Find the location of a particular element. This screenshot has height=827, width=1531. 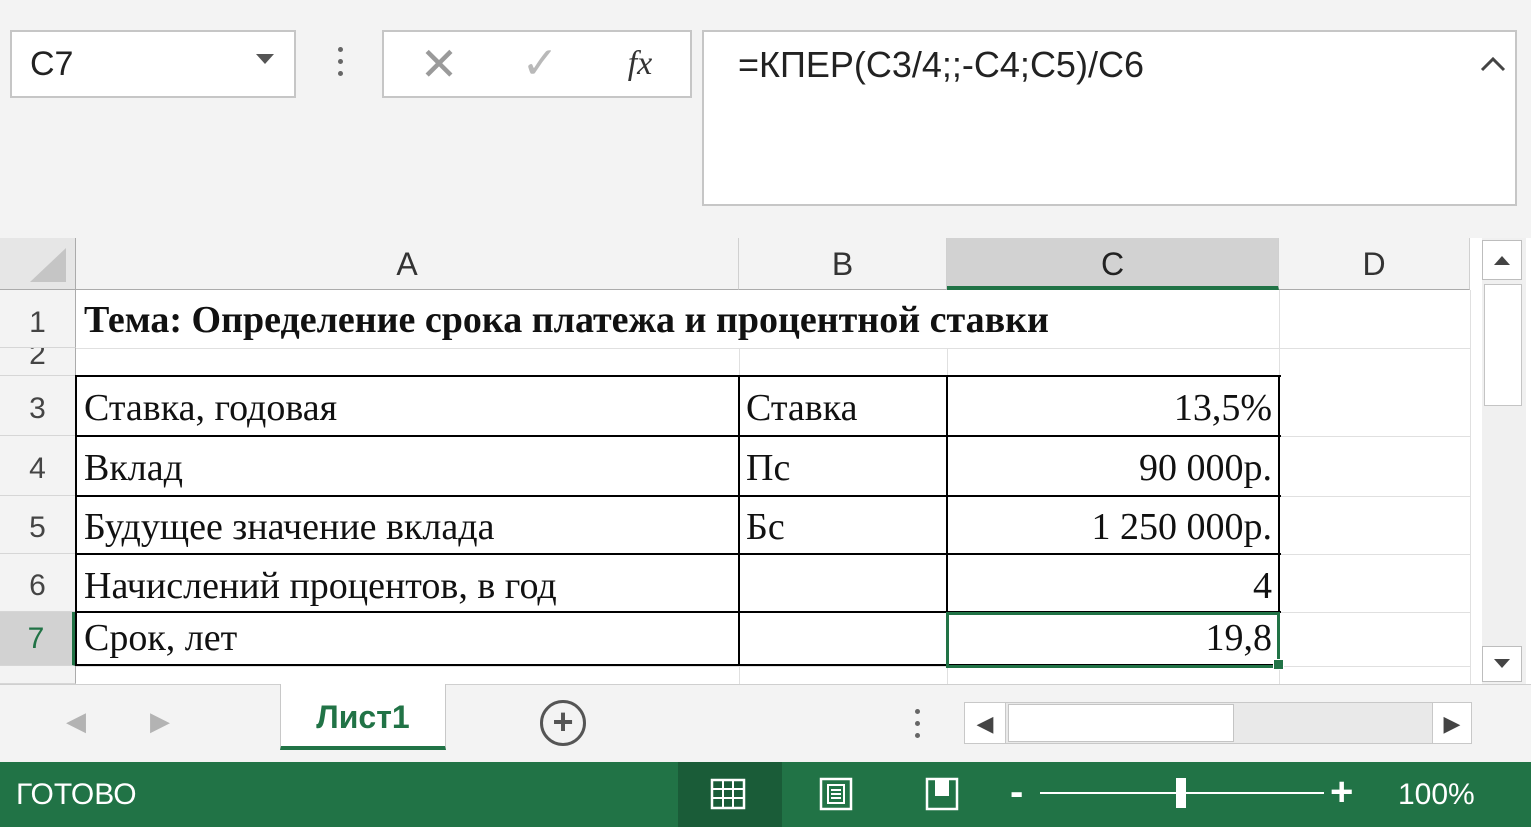

zoom-slider-thumb is located at coordinates (1181, 793).